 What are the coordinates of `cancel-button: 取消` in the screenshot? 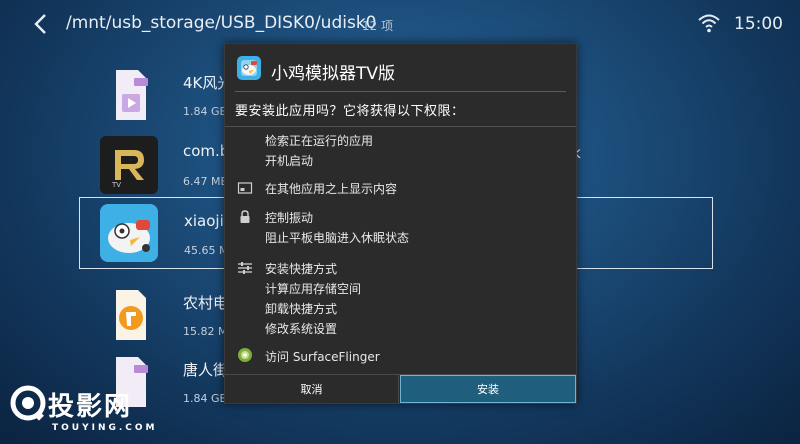 It's located at (312, 389).